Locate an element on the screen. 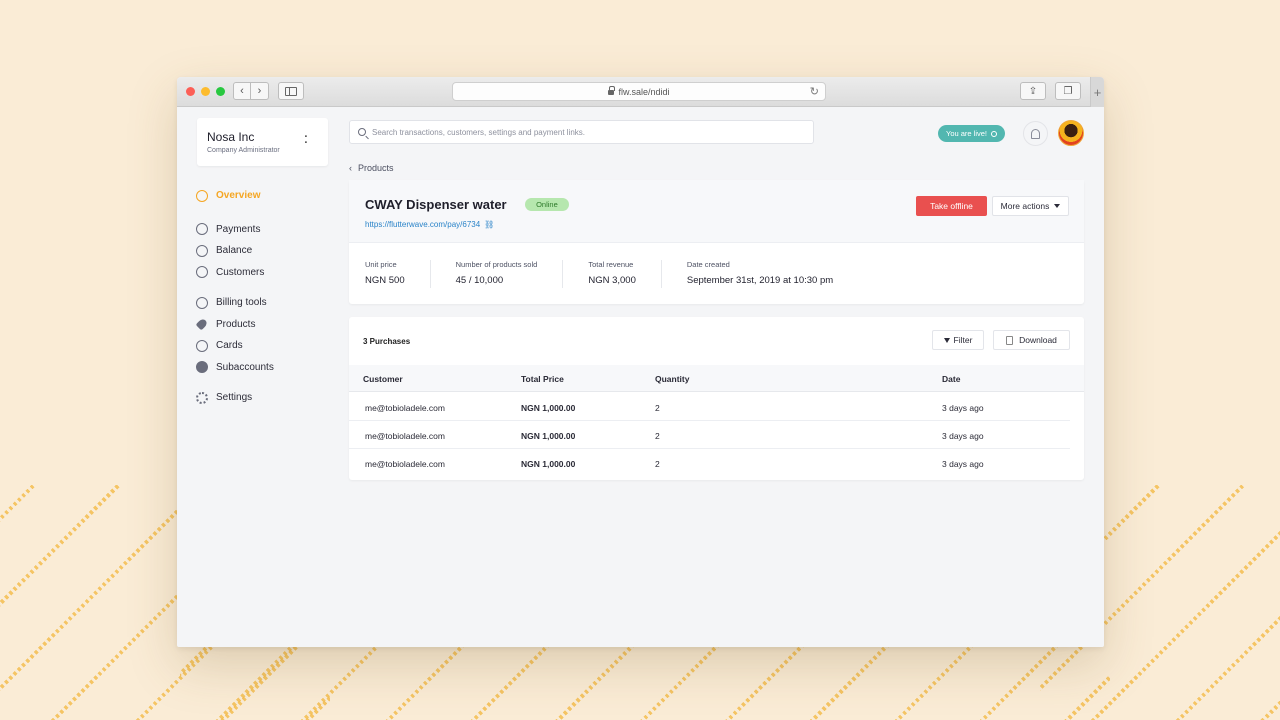 This screenshot has width=1280, height=720. reload-icon: ↻ is located at coordinates (814, 91).